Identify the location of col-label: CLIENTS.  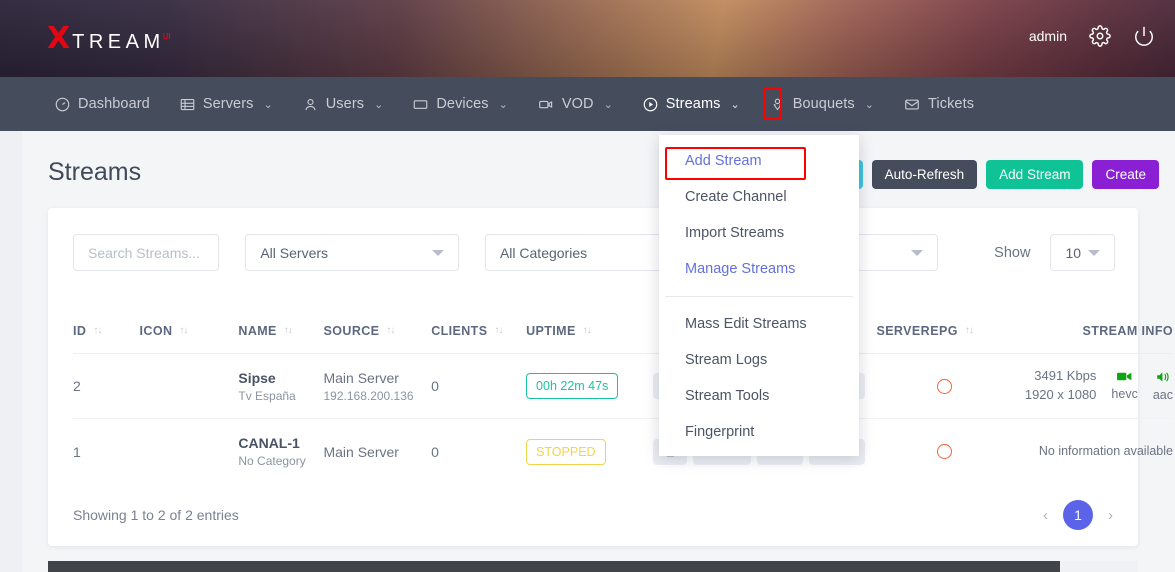
(459, 330).